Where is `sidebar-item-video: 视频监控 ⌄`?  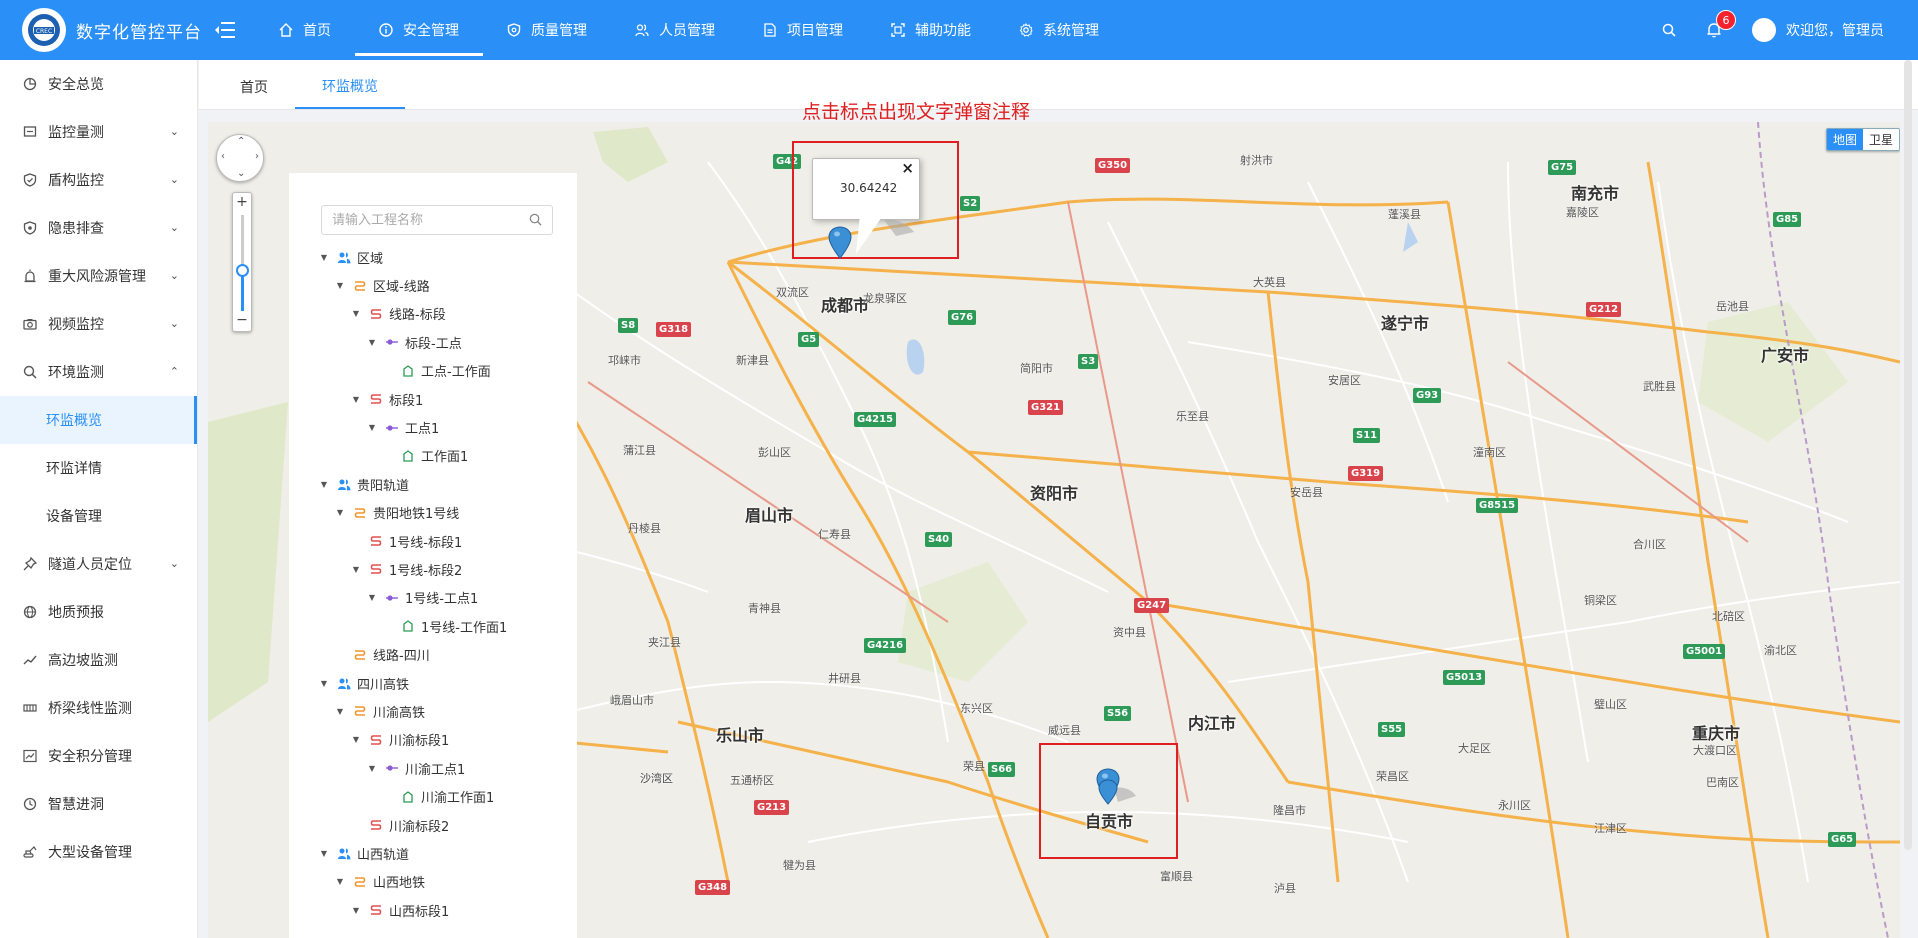
sidebar-item-video: 视频监控 ⌄ is located at coordinates (98, 324).